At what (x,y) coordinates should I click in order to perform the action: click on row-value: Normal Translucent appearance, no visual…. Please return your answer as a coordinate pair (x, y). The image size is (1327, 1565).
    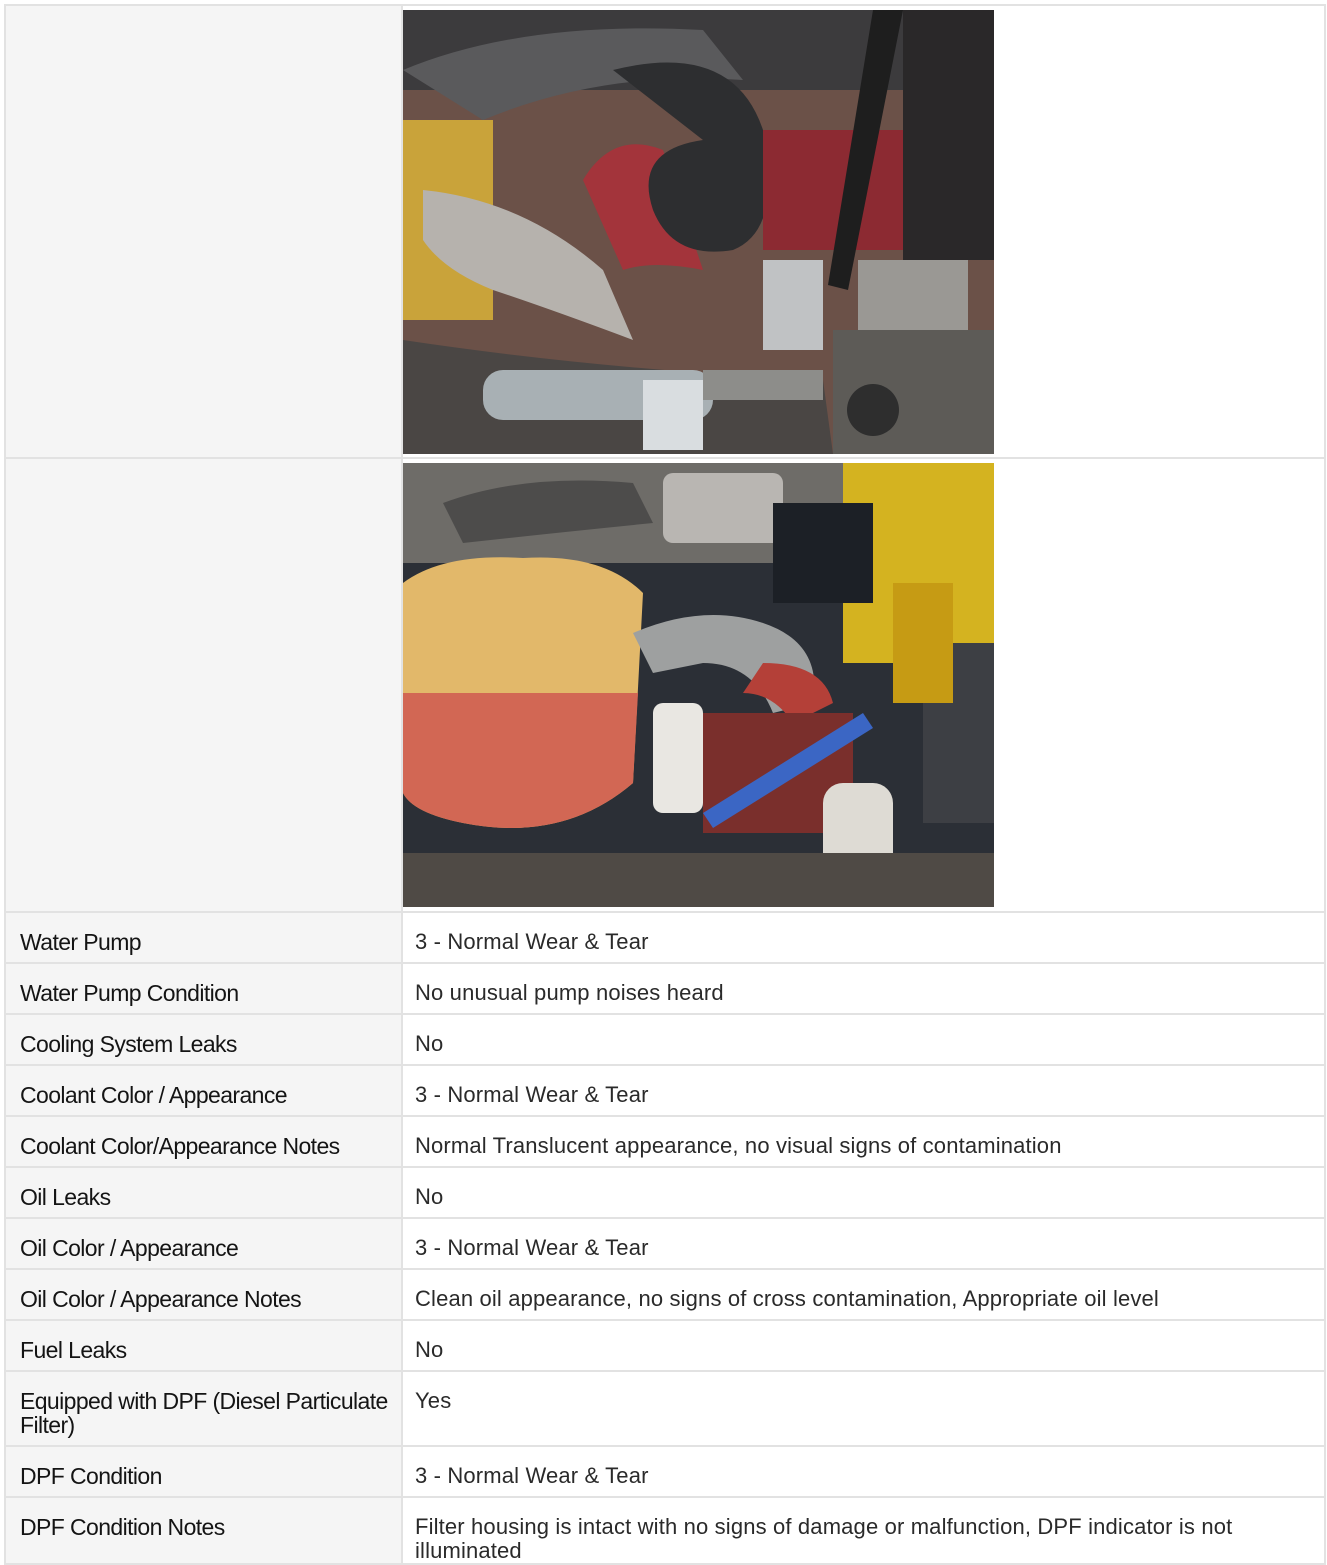
    Looking at the image, I should click on (863, 1141).